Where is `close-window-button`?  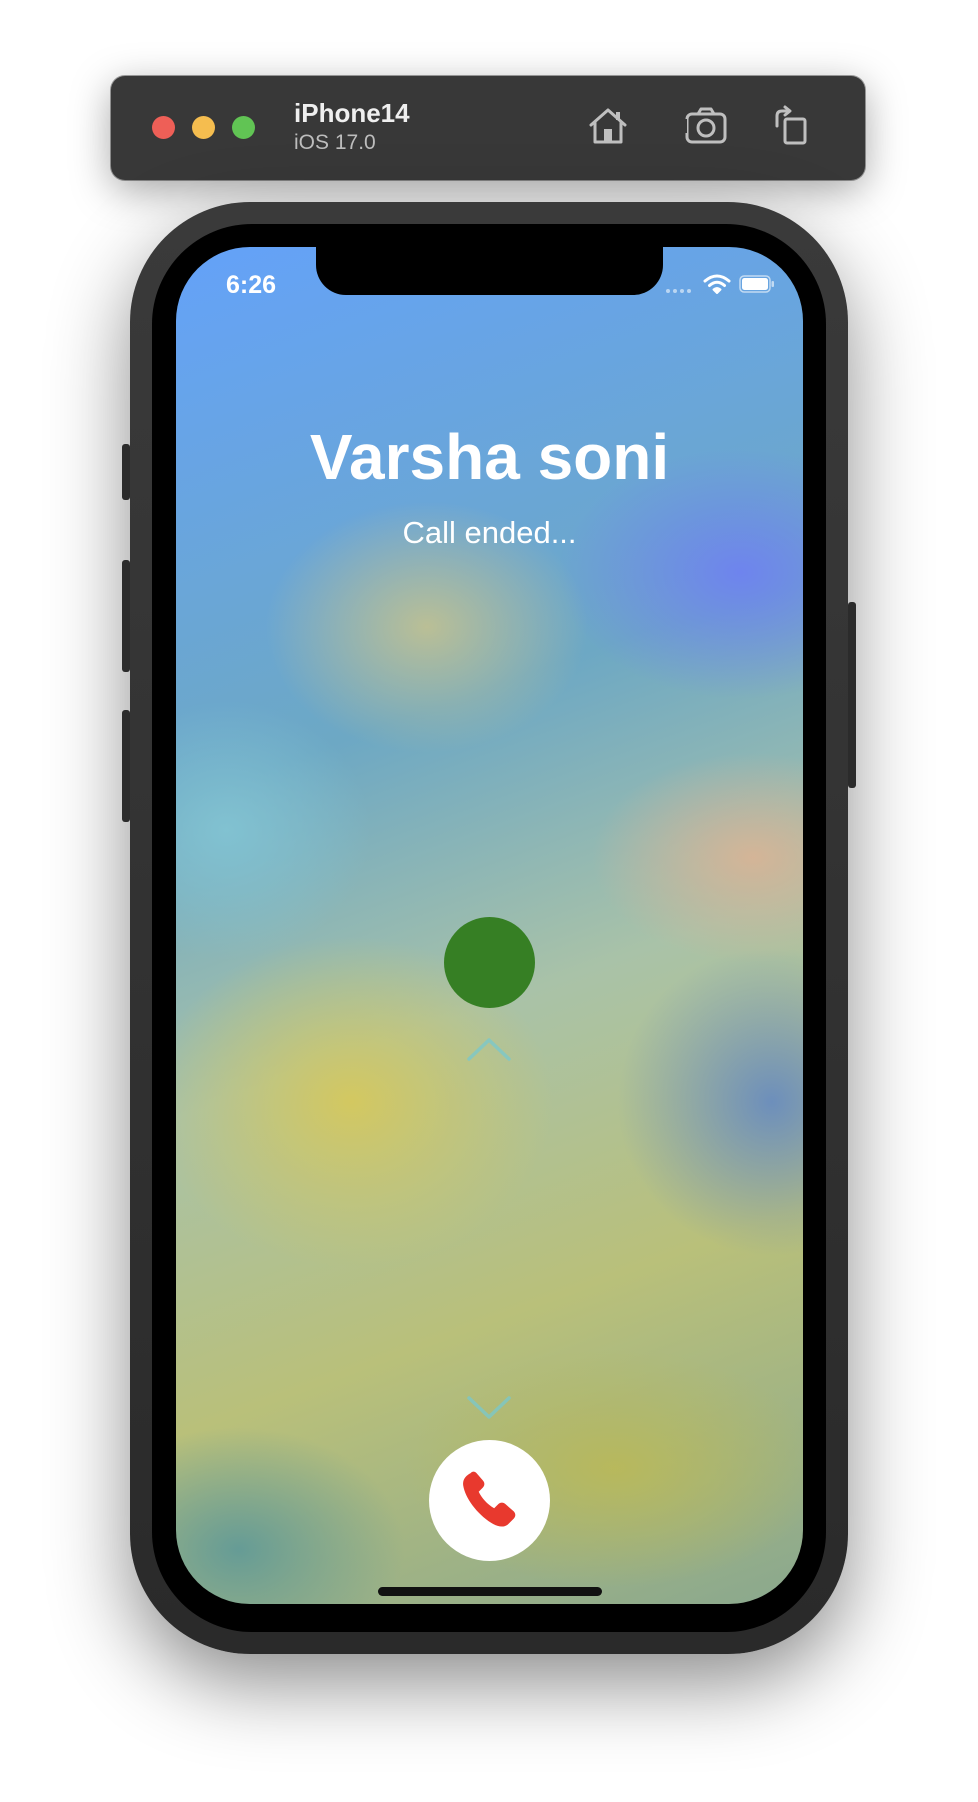 close-window-button is located at coordinates (163, 127).